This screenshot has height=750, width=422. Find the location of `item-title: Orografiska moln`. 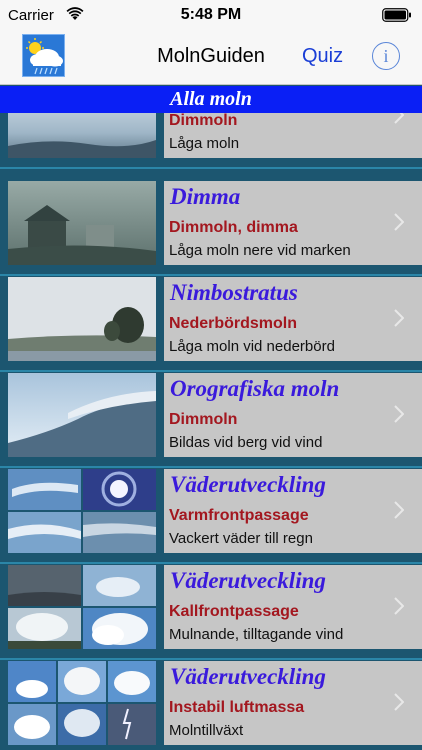

item-title: Orografiska moln is located at coordinates (255, 388).